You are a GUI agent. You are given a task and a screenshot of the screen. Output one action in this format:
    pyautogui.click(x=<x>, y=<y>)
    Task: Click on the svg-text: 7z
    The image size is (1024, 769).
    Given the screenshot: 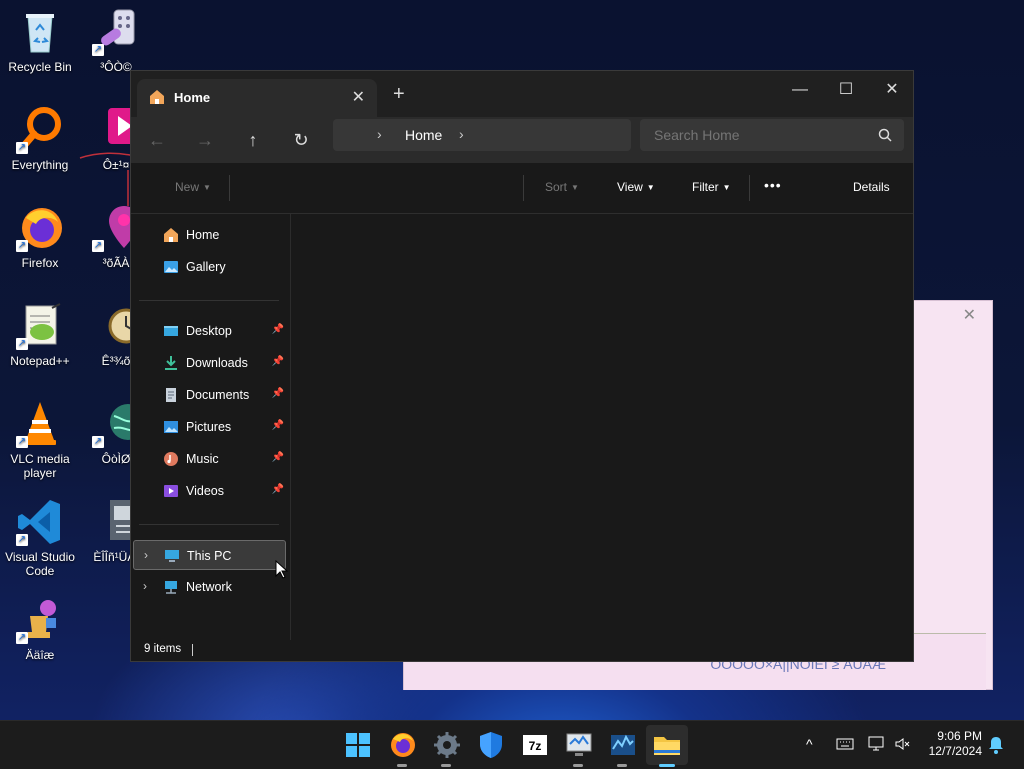 What is the action you would take?
    pyautogui.click(x=535, y=746)
    